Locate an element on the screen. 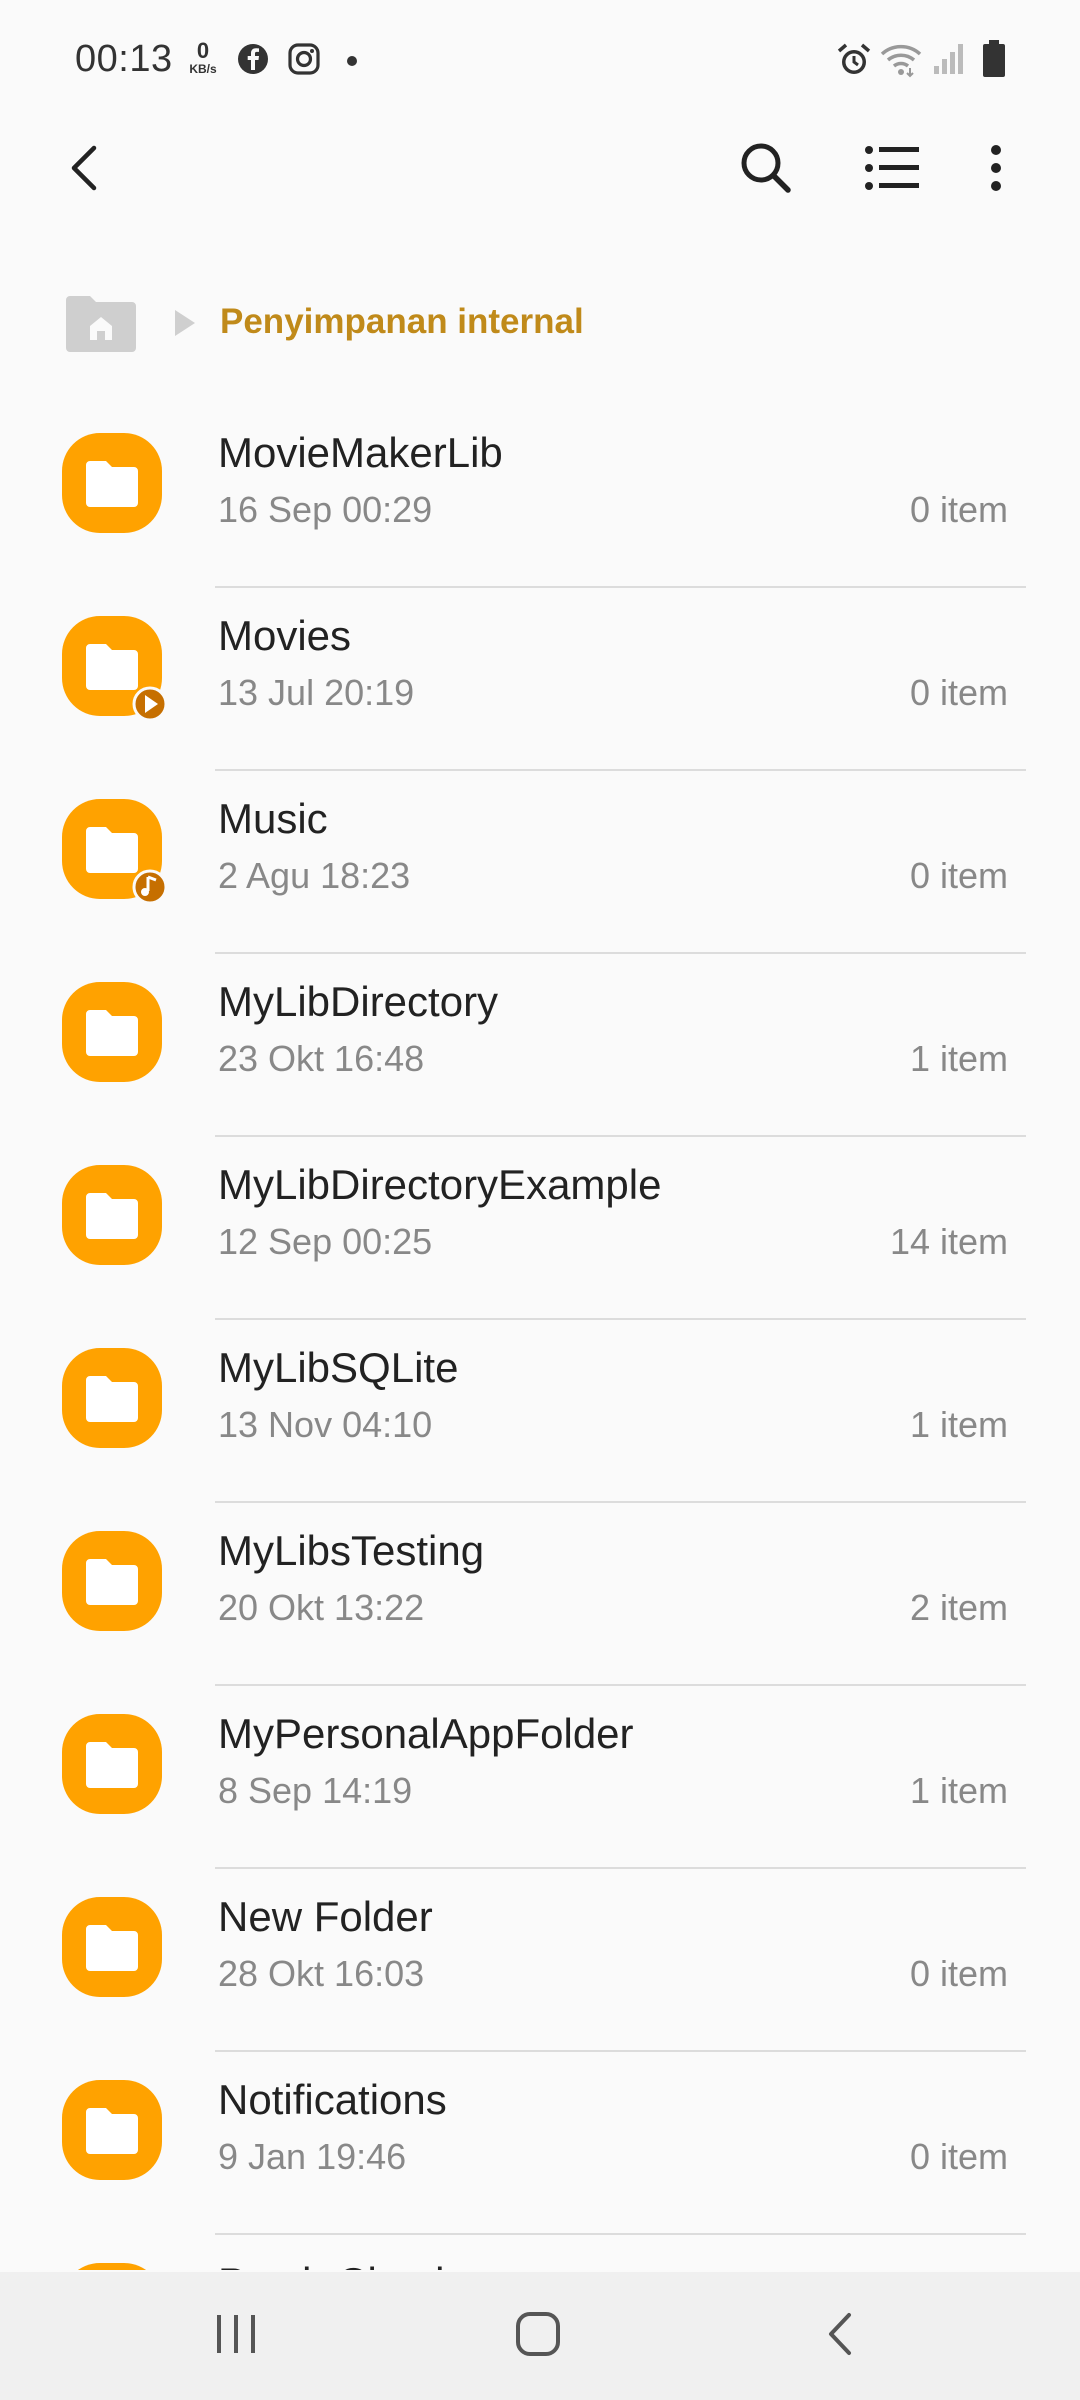 The width and height of the screenshot is (1080, 2400). file-list-item: MyLibDirectoryExample 12 Sep 00:25 14 item is located at coordinates (540, 1228).